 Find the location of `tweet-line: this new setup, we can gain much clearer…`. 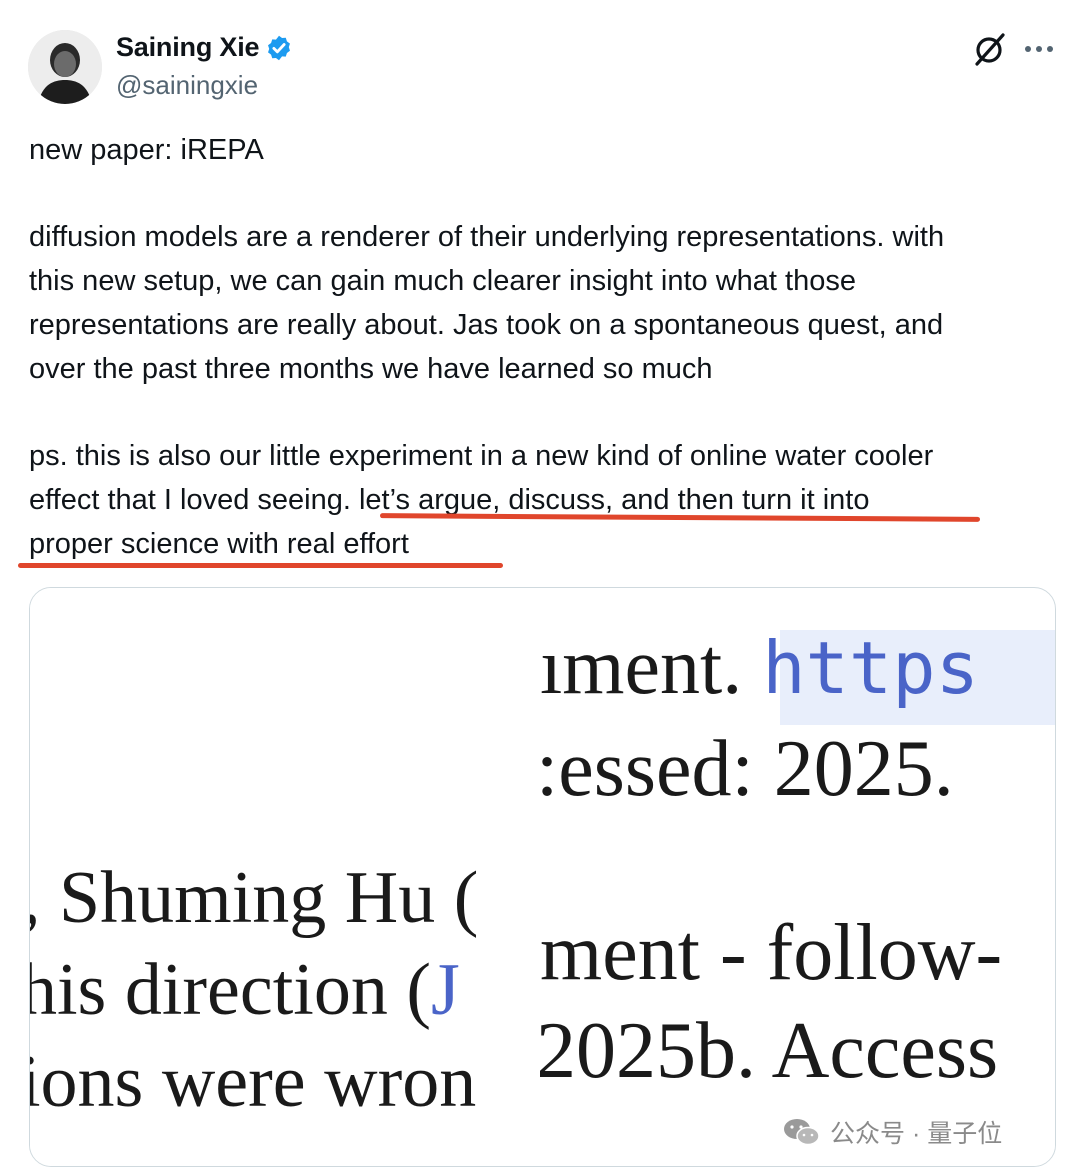

tweet-line: this new setup, we can gain much clearer… is located at coordinates (442, 281).